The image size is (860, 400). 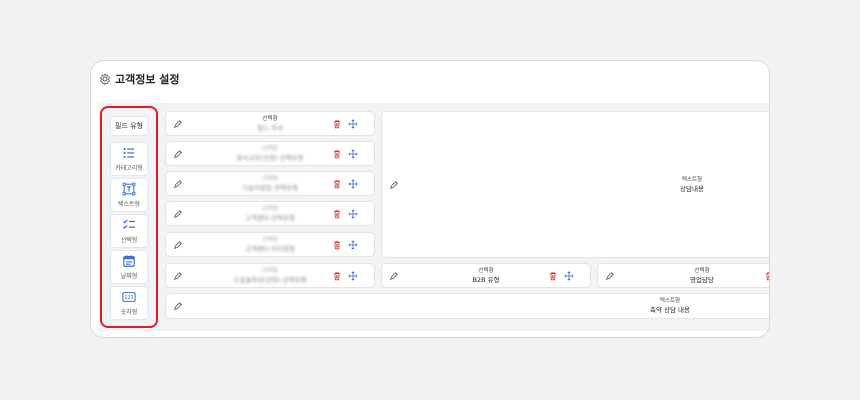 I want to click on field-name: 고객센터 선택유형, so click(x=270, y=217).